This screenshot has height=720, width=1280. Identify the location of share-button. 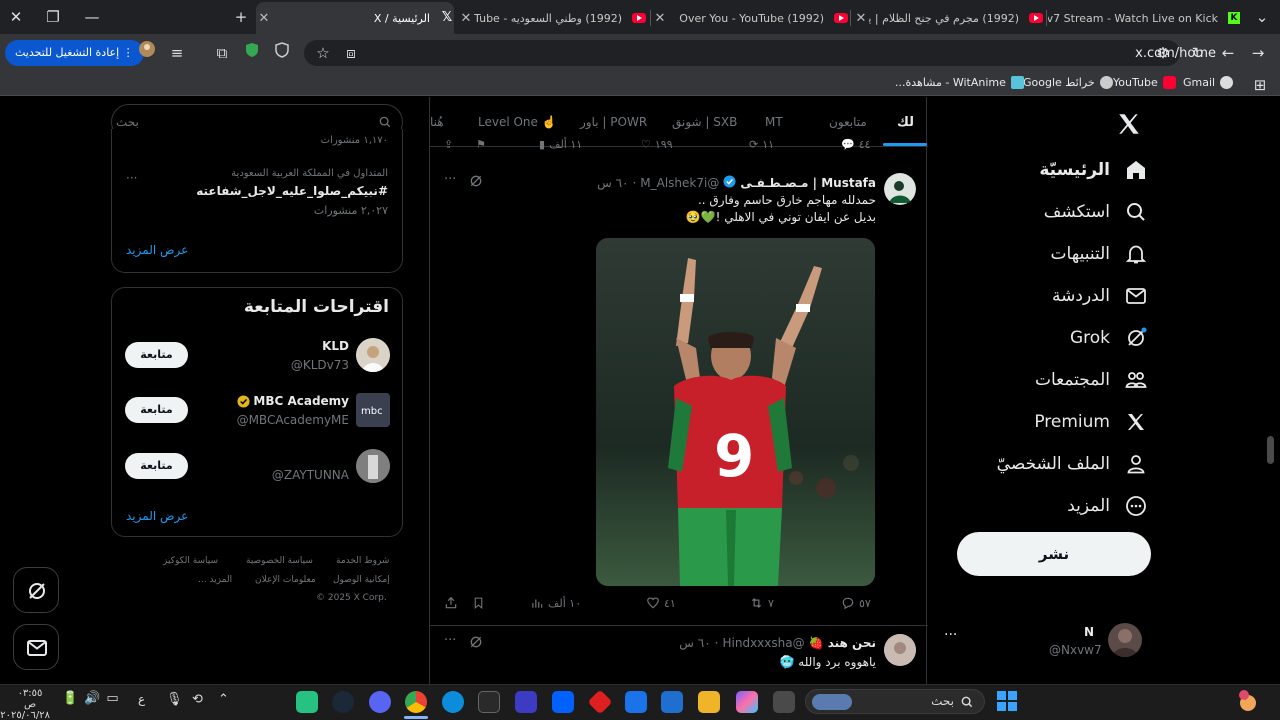
(451, 603).